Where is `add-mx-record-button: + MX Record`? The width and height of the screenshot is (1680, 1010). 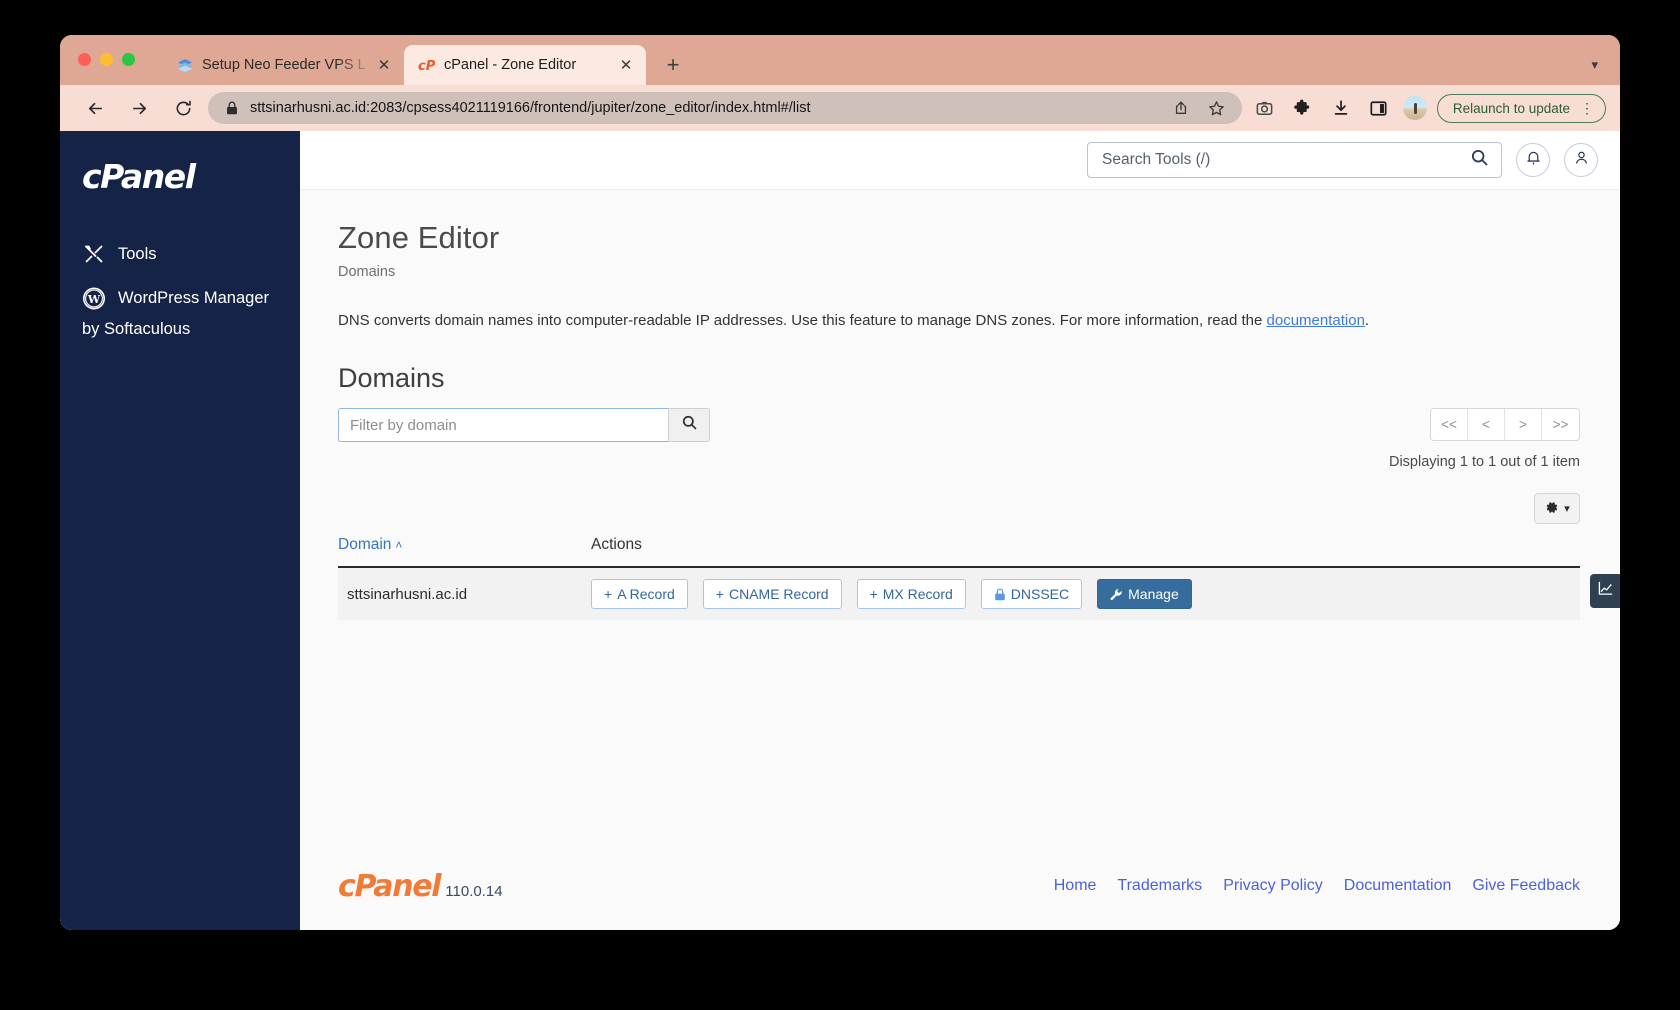 add-mx-record-button: + MX Record is located at coordinates (911, 594).